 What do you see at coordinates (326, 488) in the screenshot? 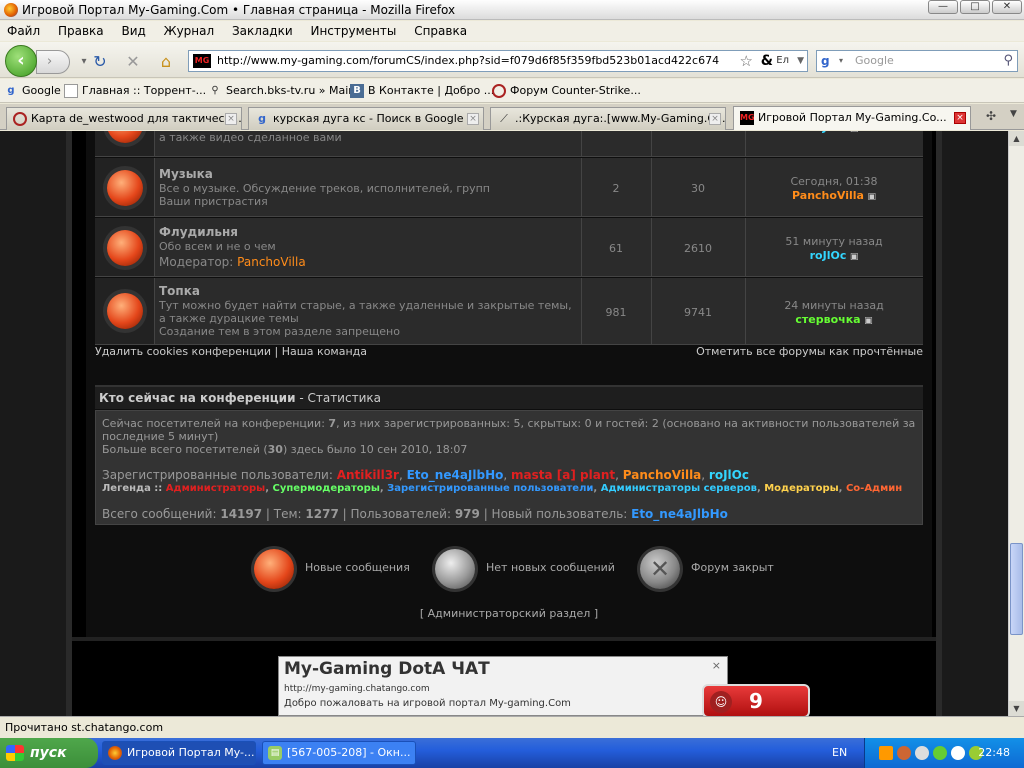
I see `legend-supermods: Супермодераторы` at bounding box center [326, 488].